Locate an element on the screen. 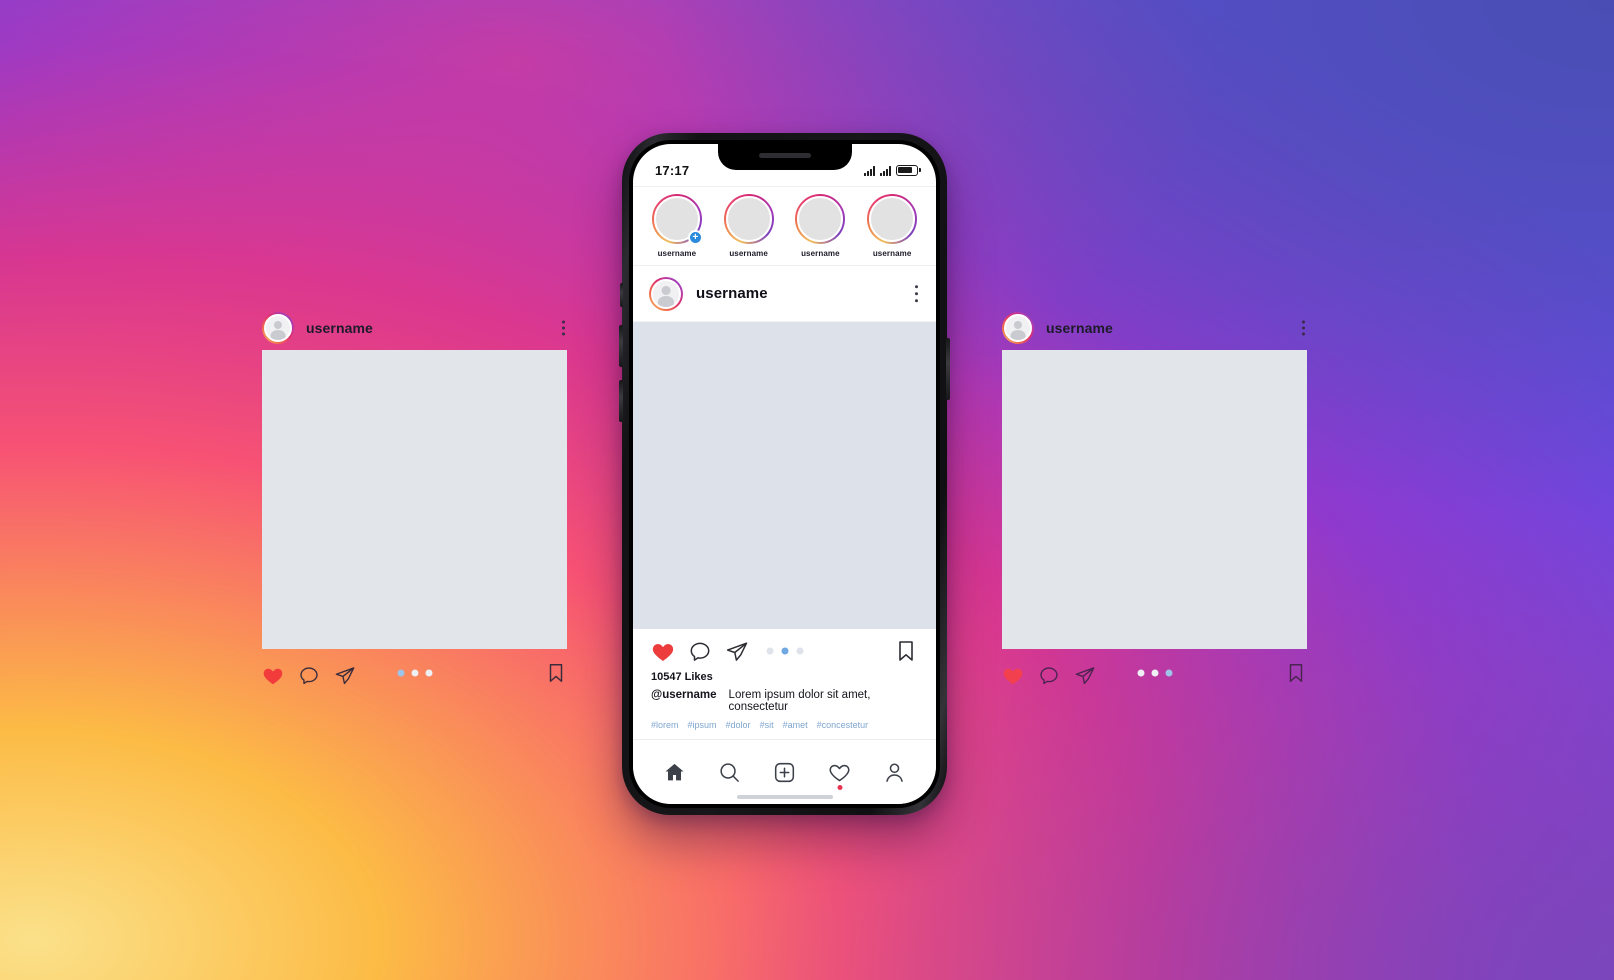  status-bar-indicators is located at coordinates (891, 170).